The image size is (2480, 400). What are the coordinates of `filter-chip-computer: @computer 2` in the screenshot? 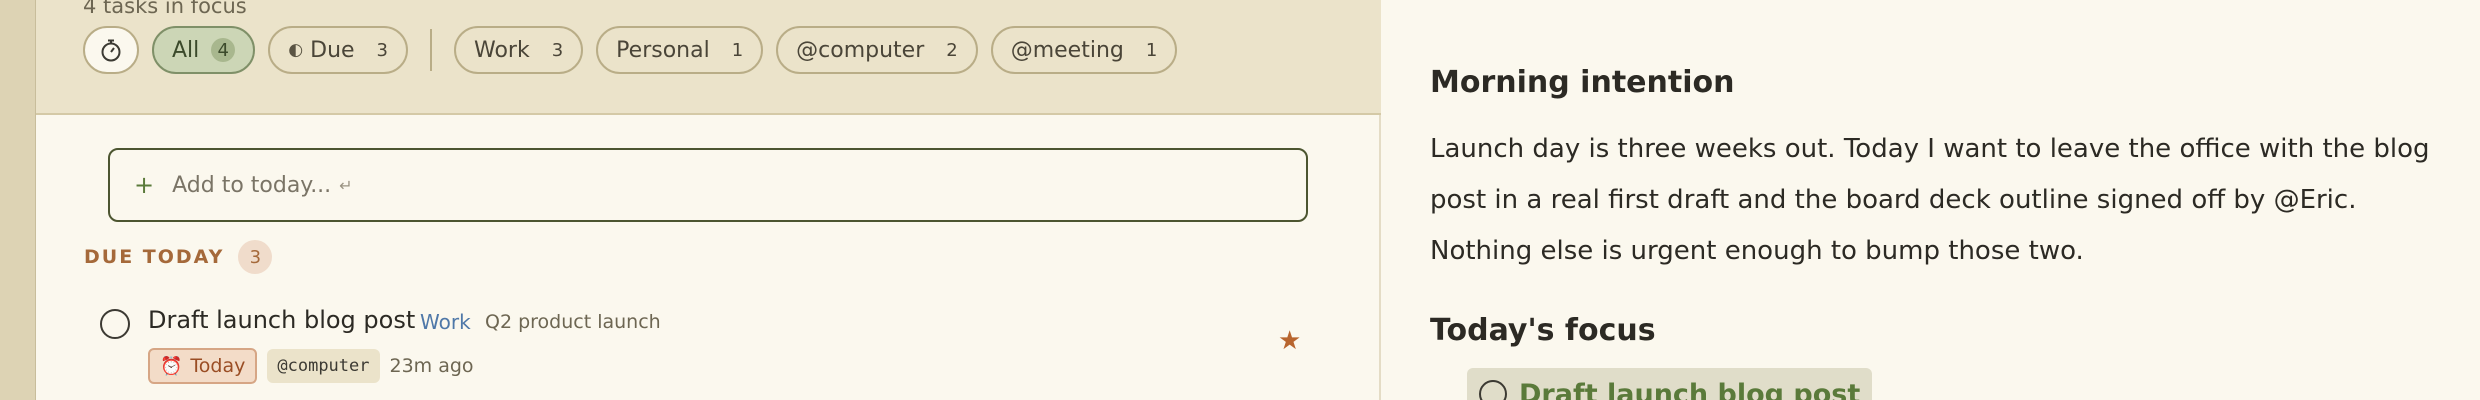 It's located at (877, 50).